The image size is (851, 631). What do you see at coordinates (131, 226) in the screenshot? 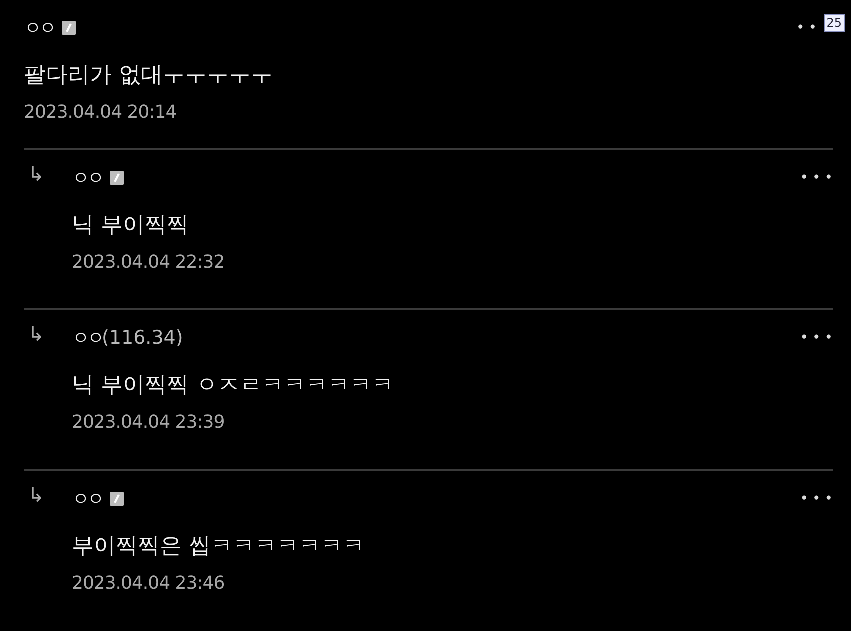
I see `comment-text: 닉 부이찍찍` at bounding box center [131, 226].